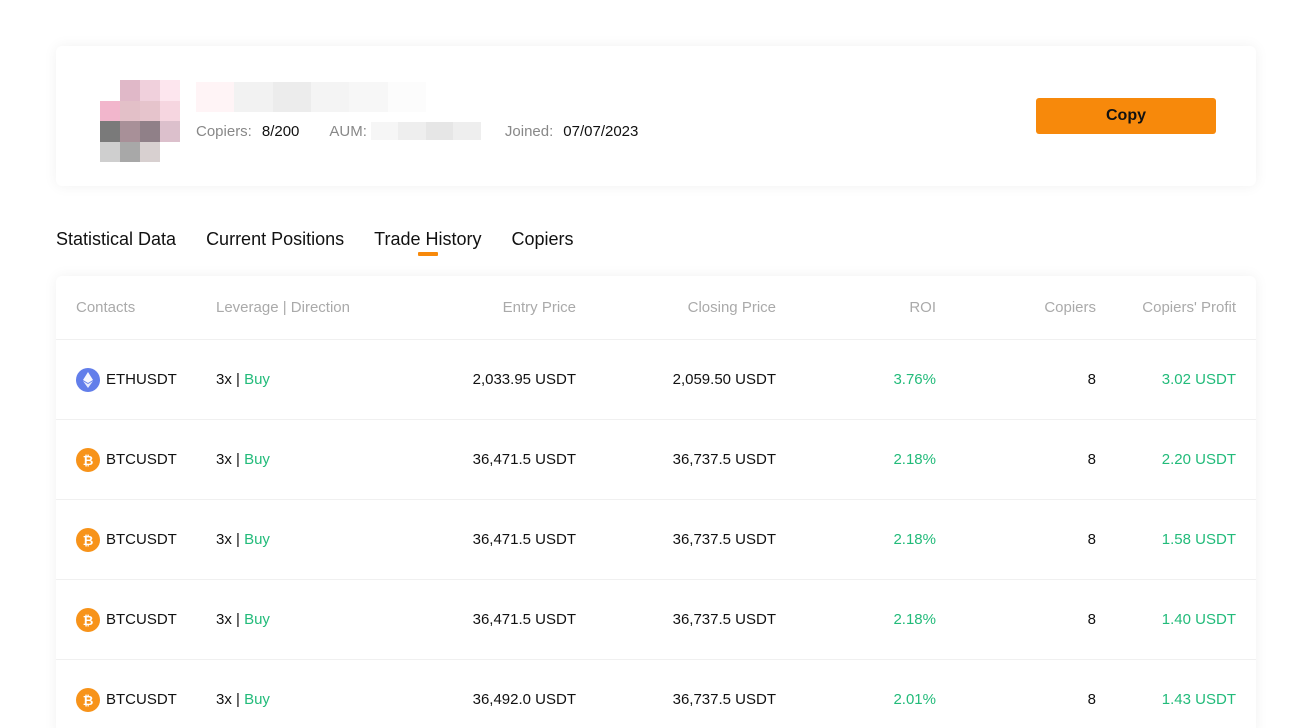 The image size is (1312, 728). I want to click on copiers-label: Copiers:, so click(224, 131).